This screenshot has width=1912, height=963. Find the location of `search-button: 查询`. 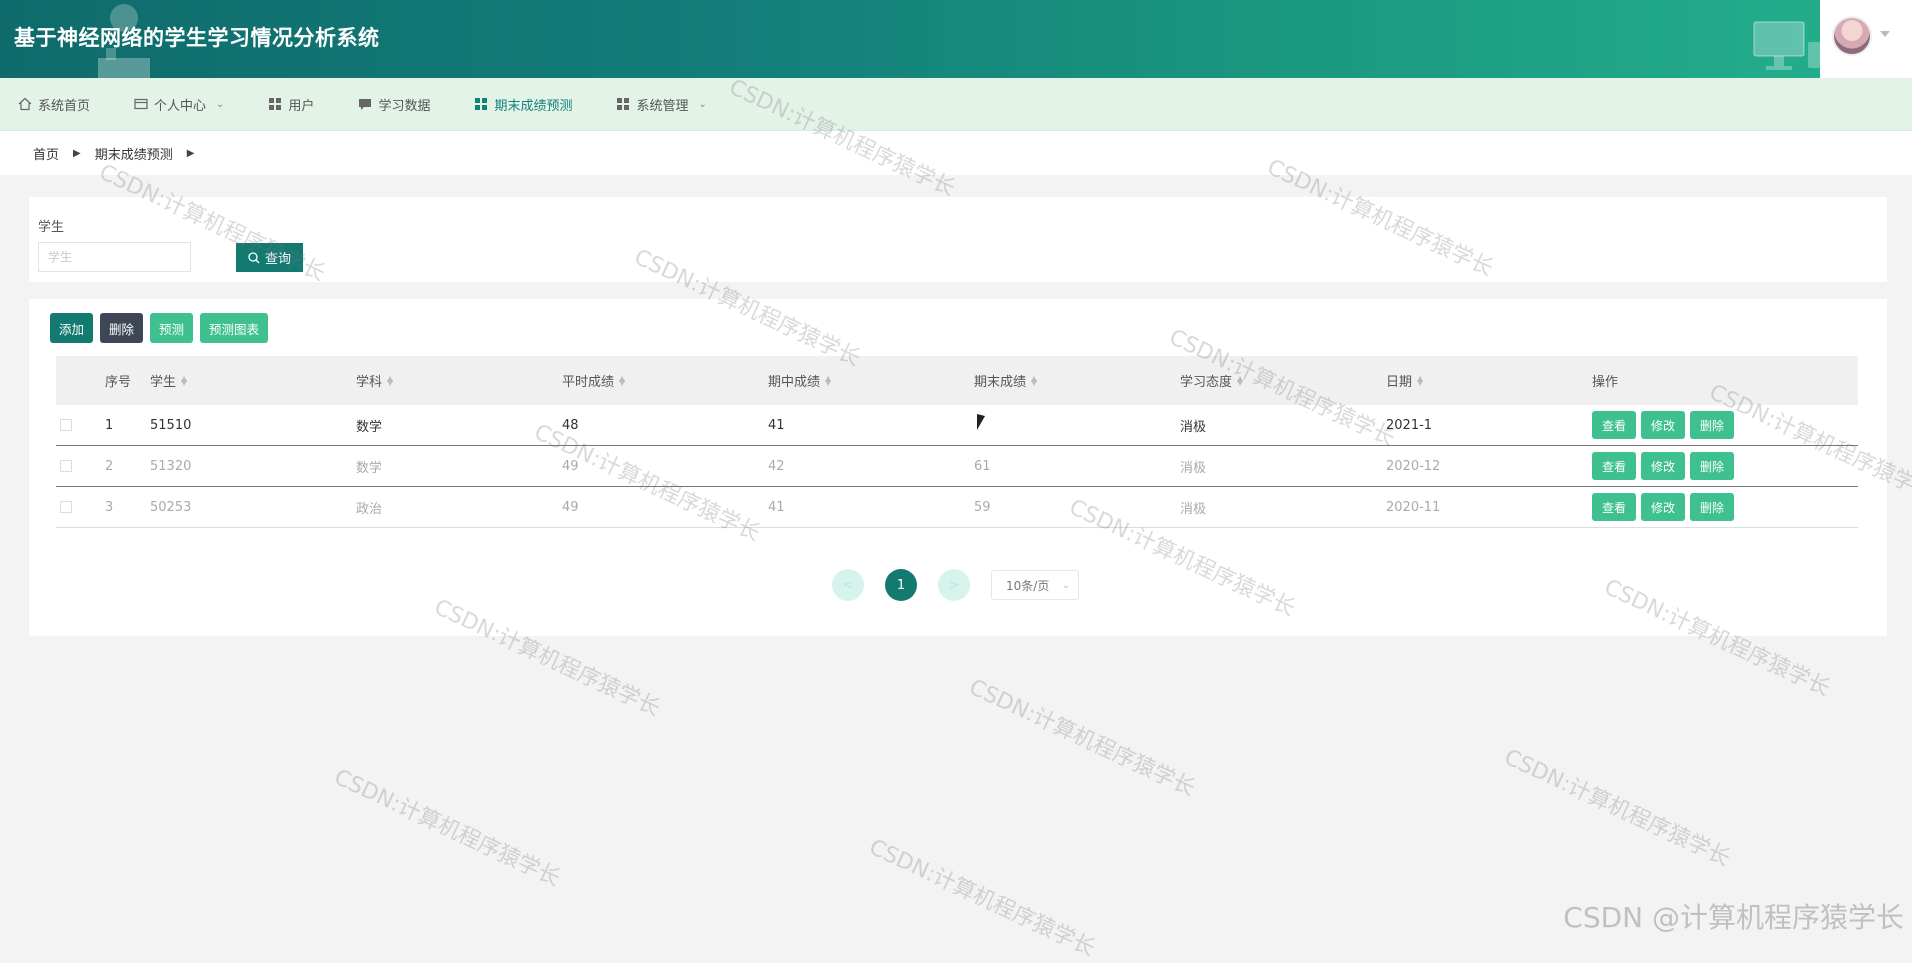

search-button: 查询 is located at coordinates (269, 257).